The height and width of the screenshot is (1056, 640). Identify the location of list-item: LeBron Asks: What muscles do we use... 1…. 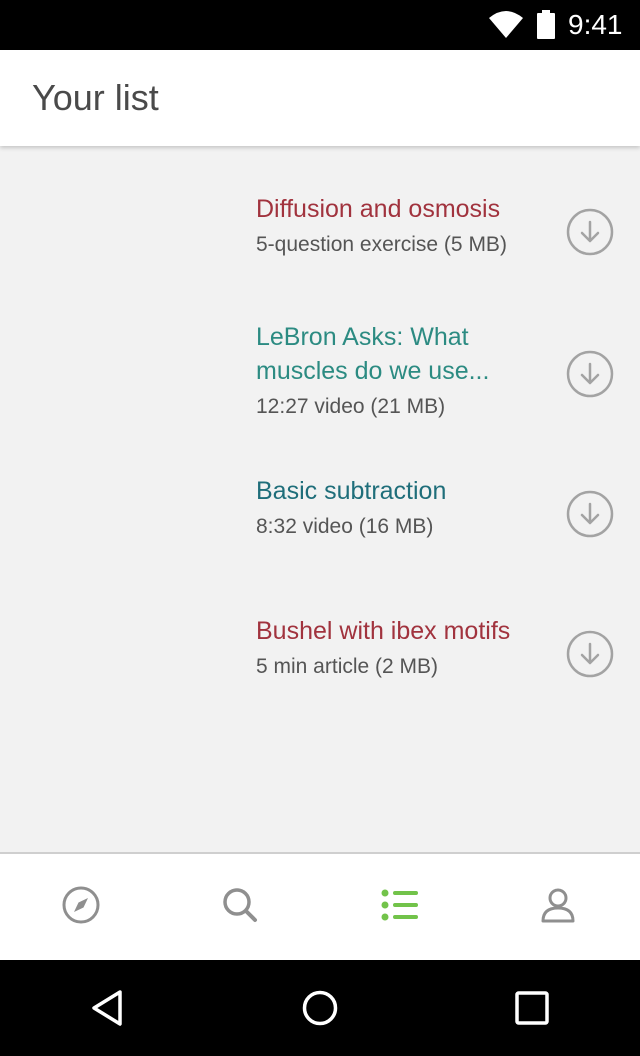
(441, 370).